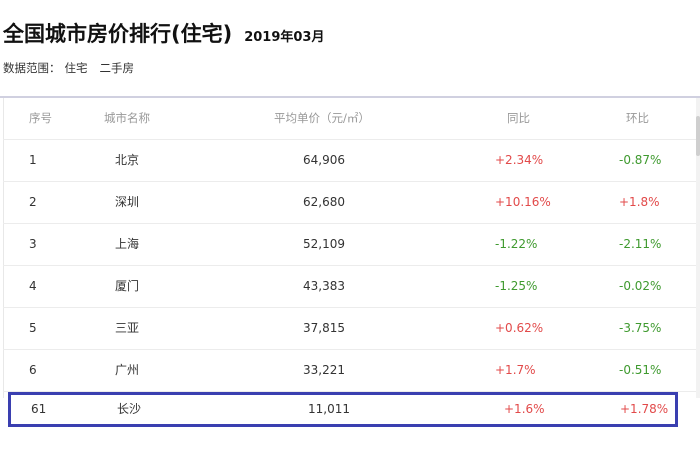  What do you see at coordinates (127, 286) in the screenshot?
I see `city-cell: 厦门` at bounding box center [127, 286].